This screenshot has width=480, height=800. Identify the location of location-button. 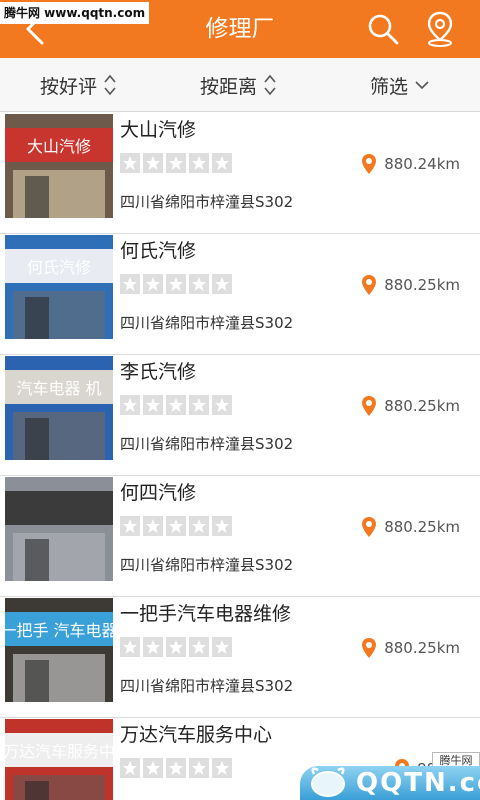
(440, 29).